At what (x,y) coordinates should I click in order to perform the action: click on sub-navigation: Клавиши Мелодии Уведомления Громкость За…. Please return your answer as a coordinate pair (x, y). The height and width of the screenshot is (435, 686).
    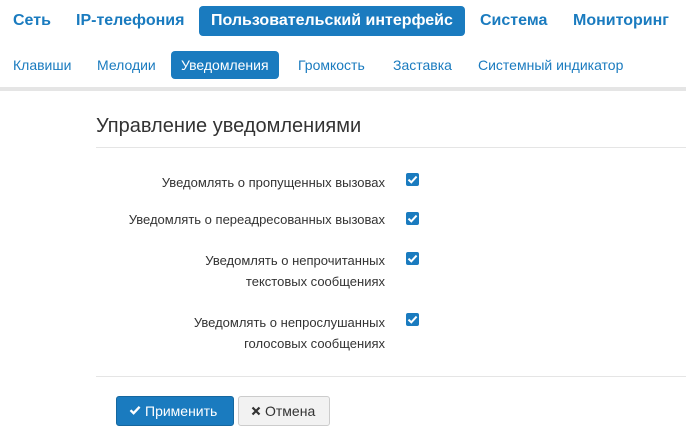
    Looking at the image, I should click on (343, 65).